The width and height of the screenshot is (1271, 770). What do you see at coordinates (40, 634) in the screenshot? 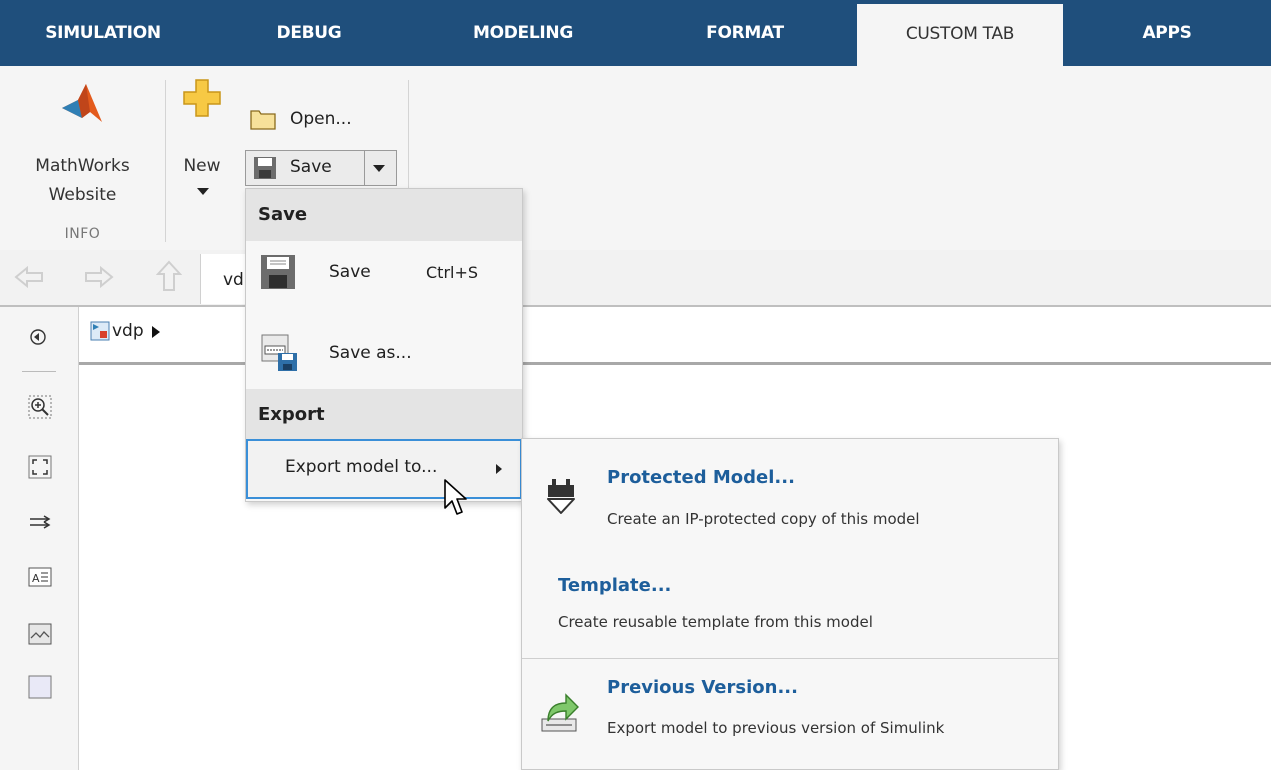
I see `image-icon` at bounding box center [40, 634].